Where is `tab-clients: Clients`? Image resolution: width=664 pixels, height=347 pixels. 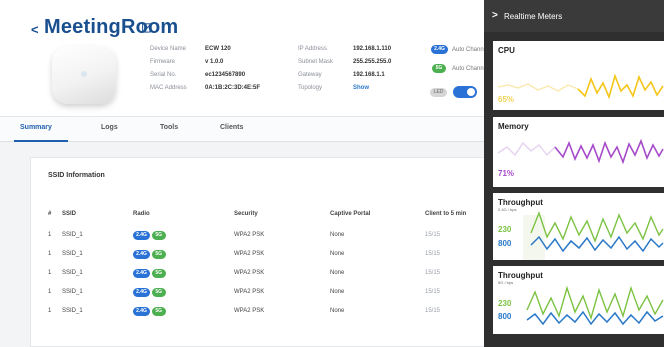 tab-clients: Clients is located at coordinates (231, 127).